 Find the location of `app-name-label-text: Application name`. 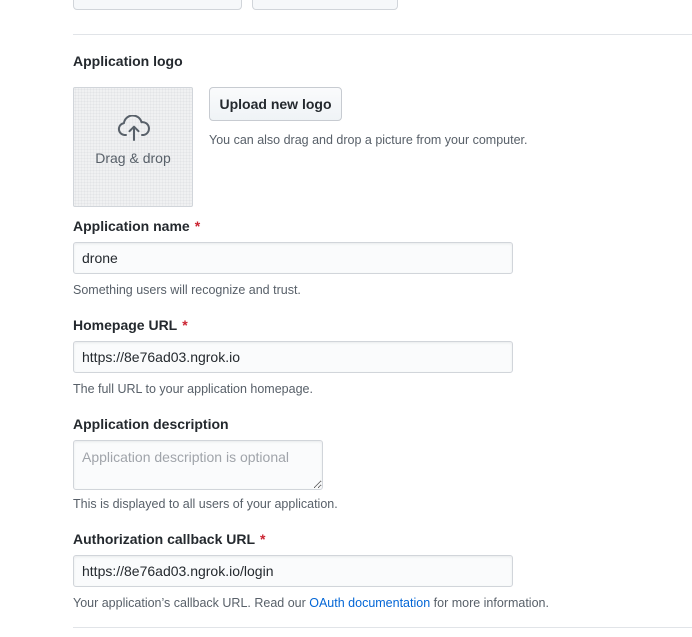

app-name-label-text: Application name is located at coordinates (131, 226).